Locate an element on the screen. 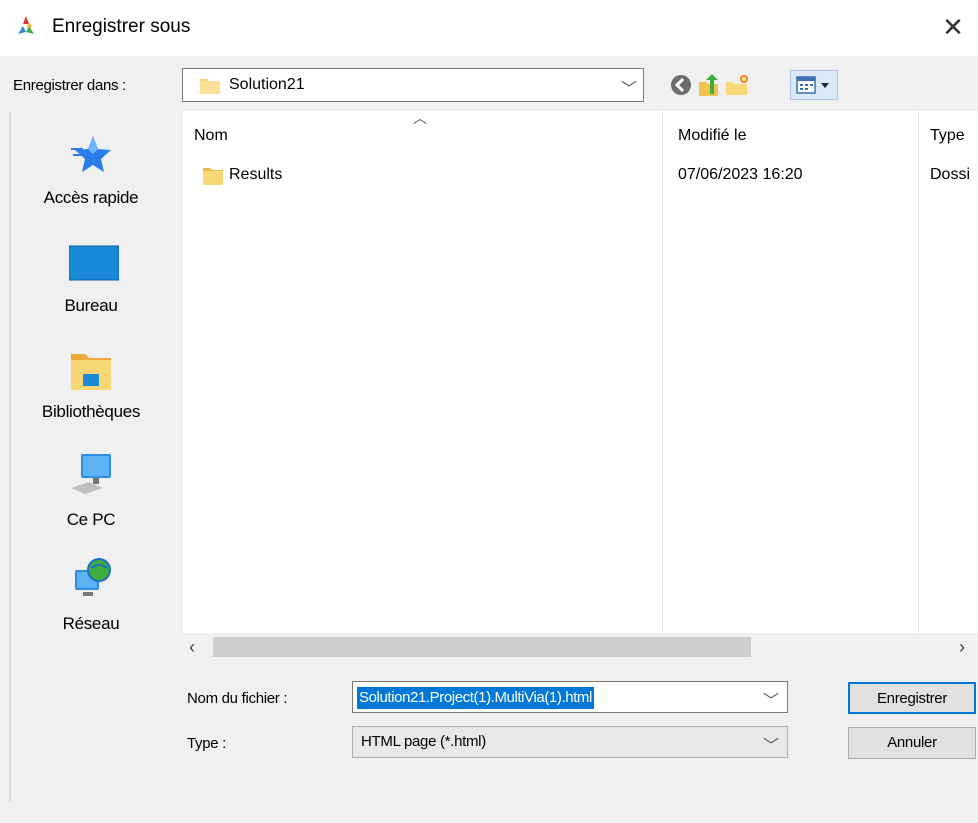  app-icon is located at coordinates (26, 26).